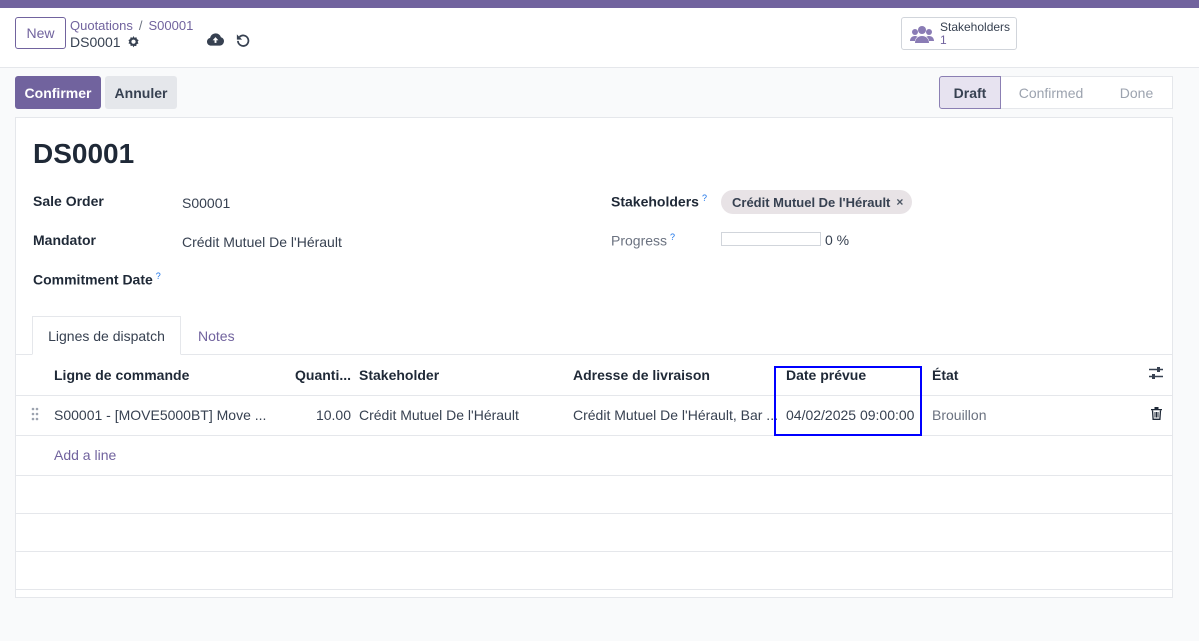 This screenshot has width=1199, height=641. Describe the element at coordinates (35, 375) in the screenshot. I see `handle-header` at that location.